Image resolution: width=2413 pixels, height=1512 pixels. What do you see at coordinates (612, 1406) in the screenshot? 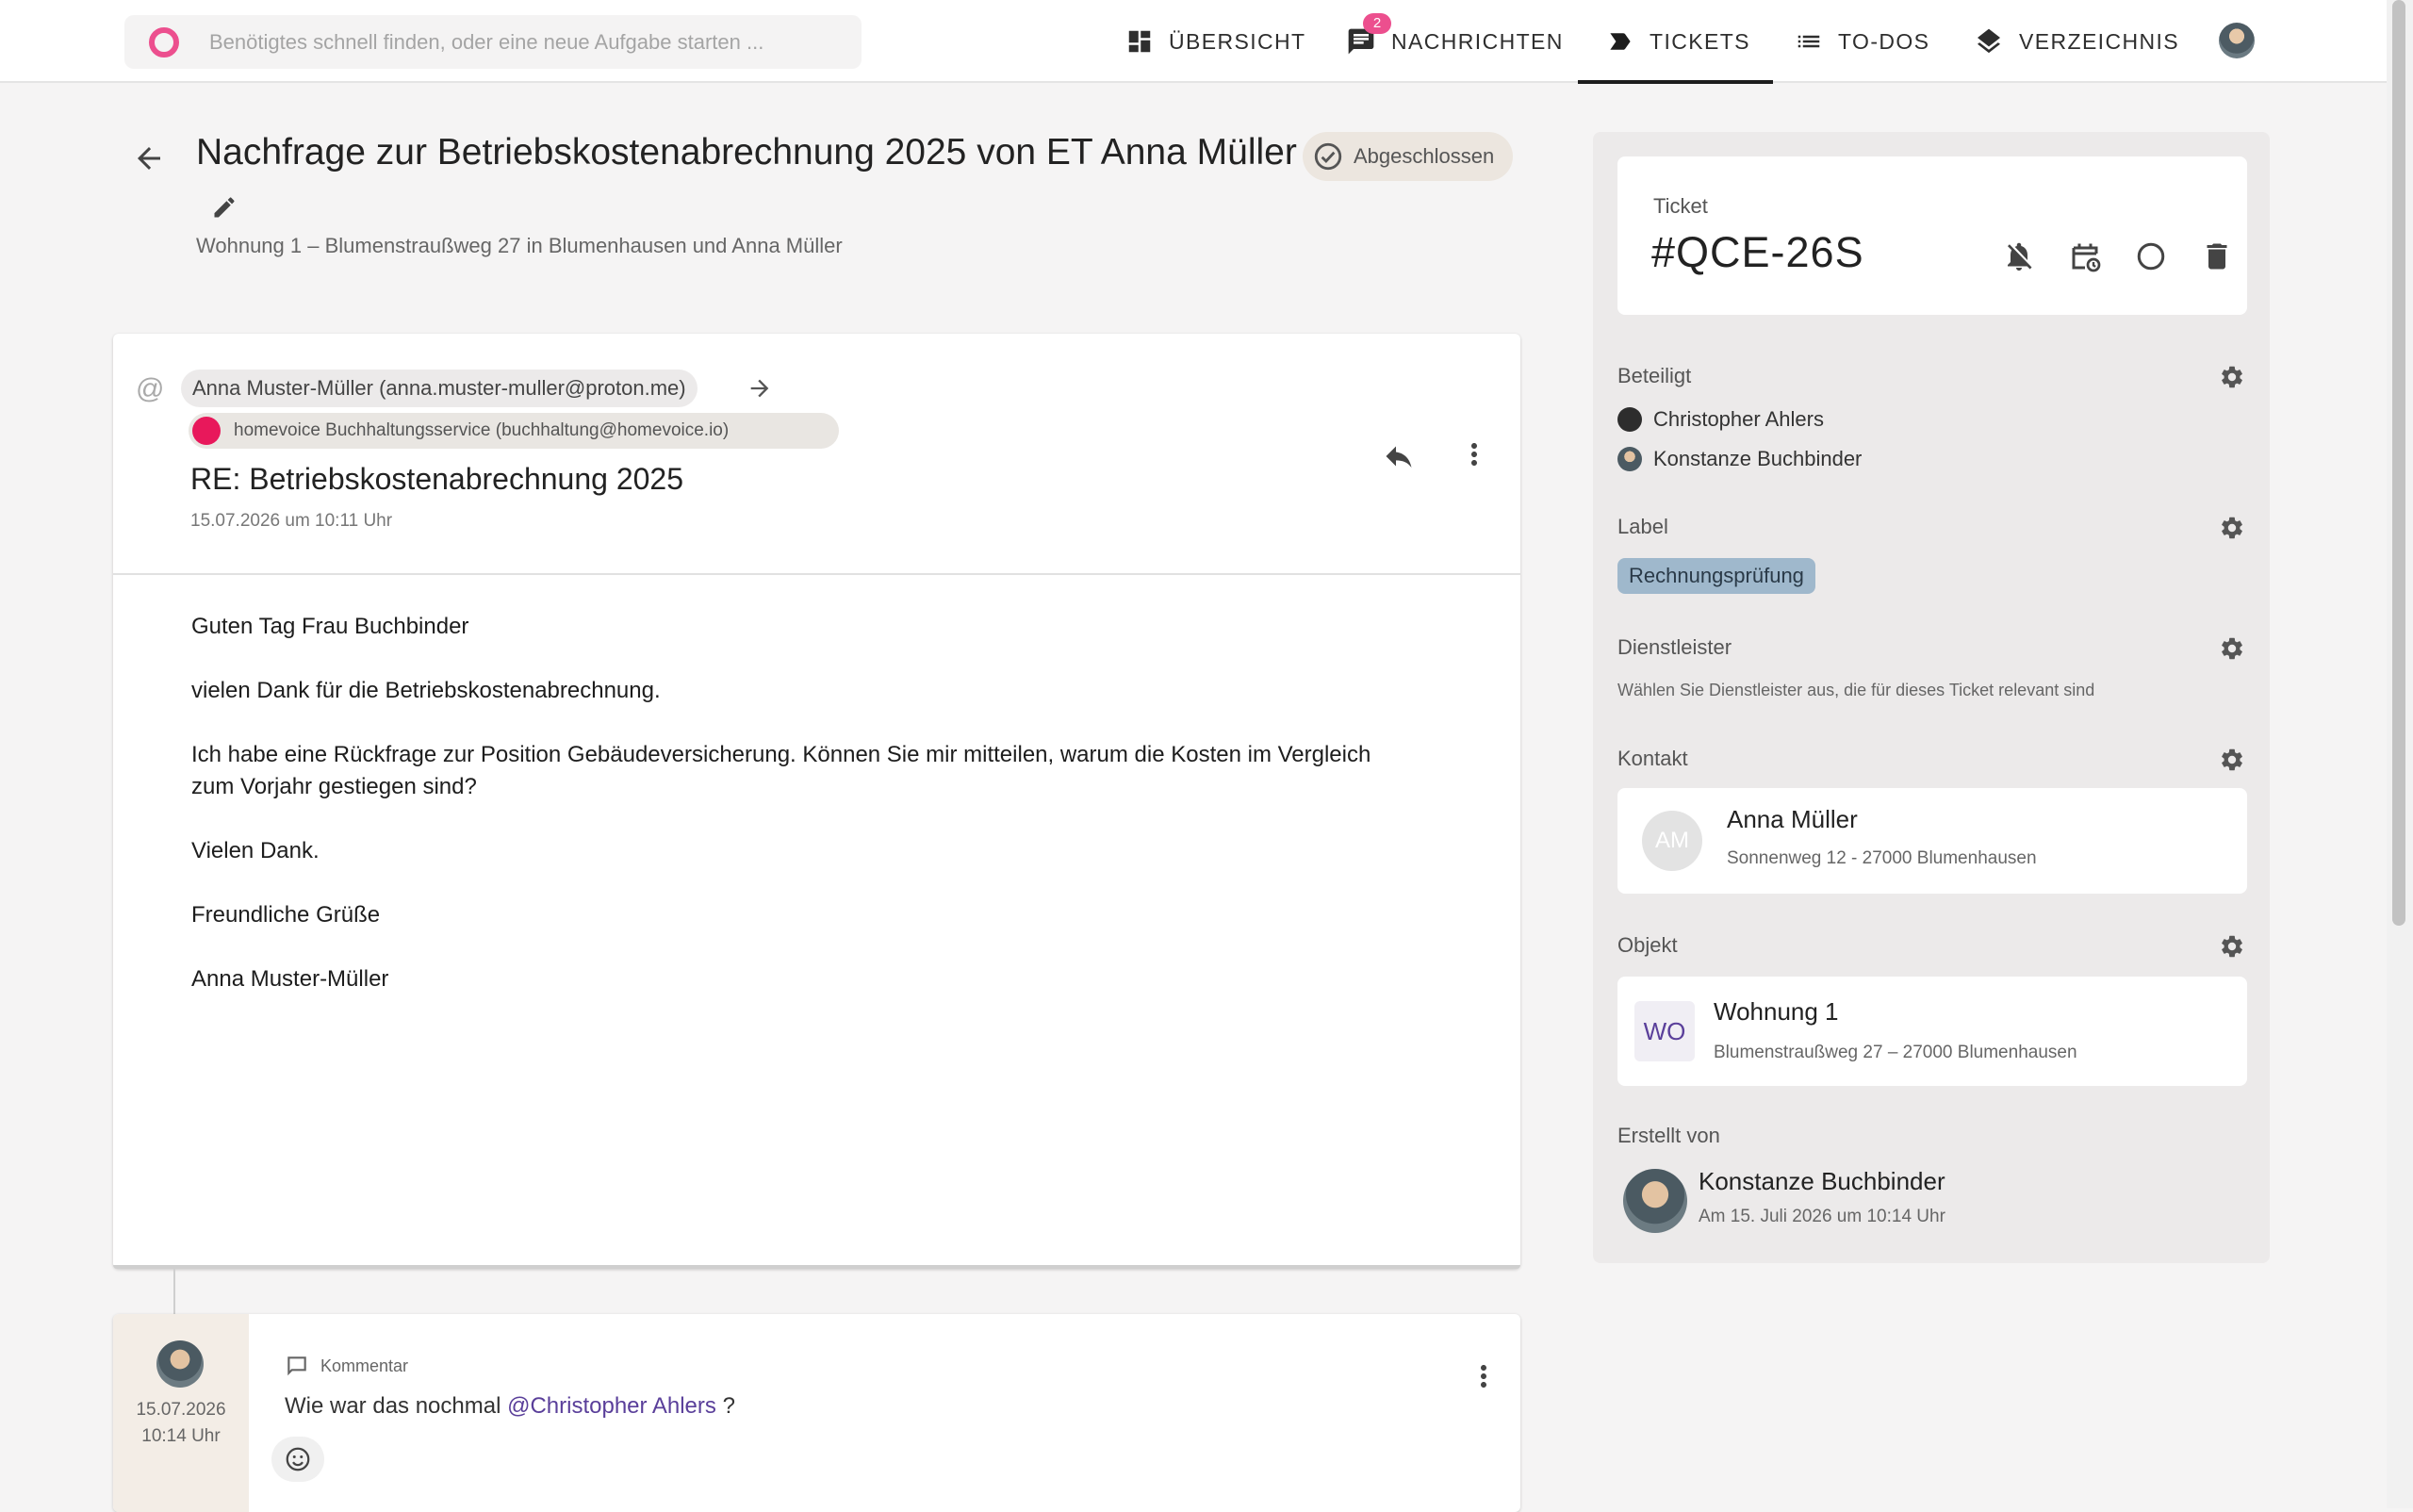
I see `mention-link: @Christopher Ahlers` at bounding box center [612, 1406].